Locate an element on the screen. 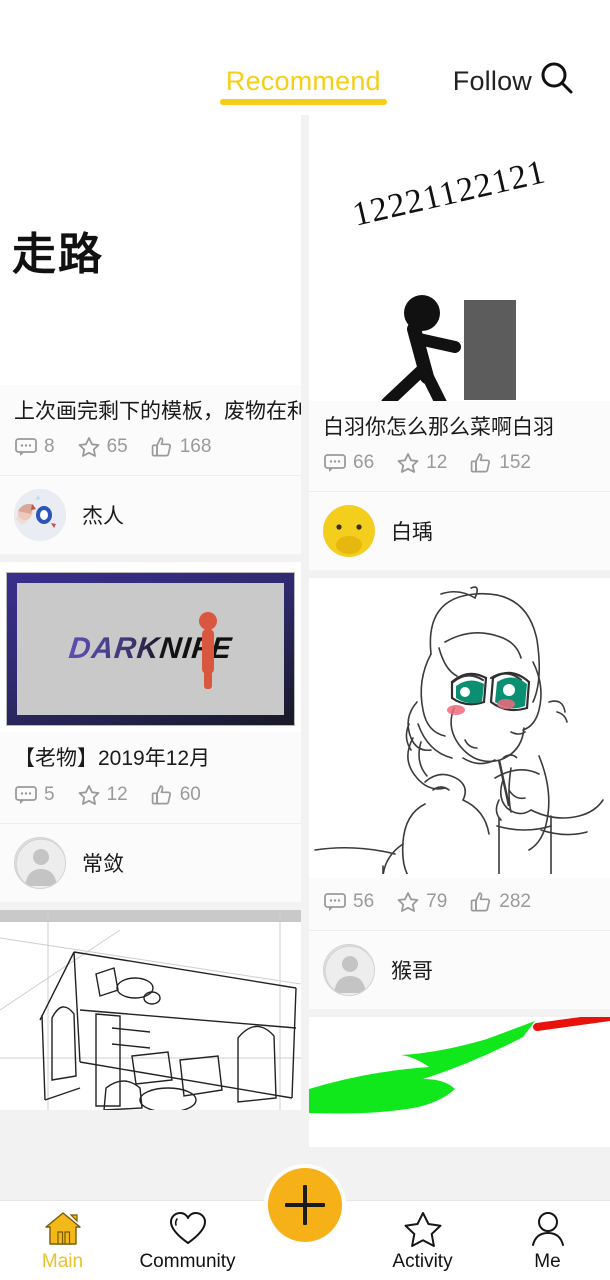 The image size is (610, 1280). nav-item-community: Community is located at coordinates (187, 1240).